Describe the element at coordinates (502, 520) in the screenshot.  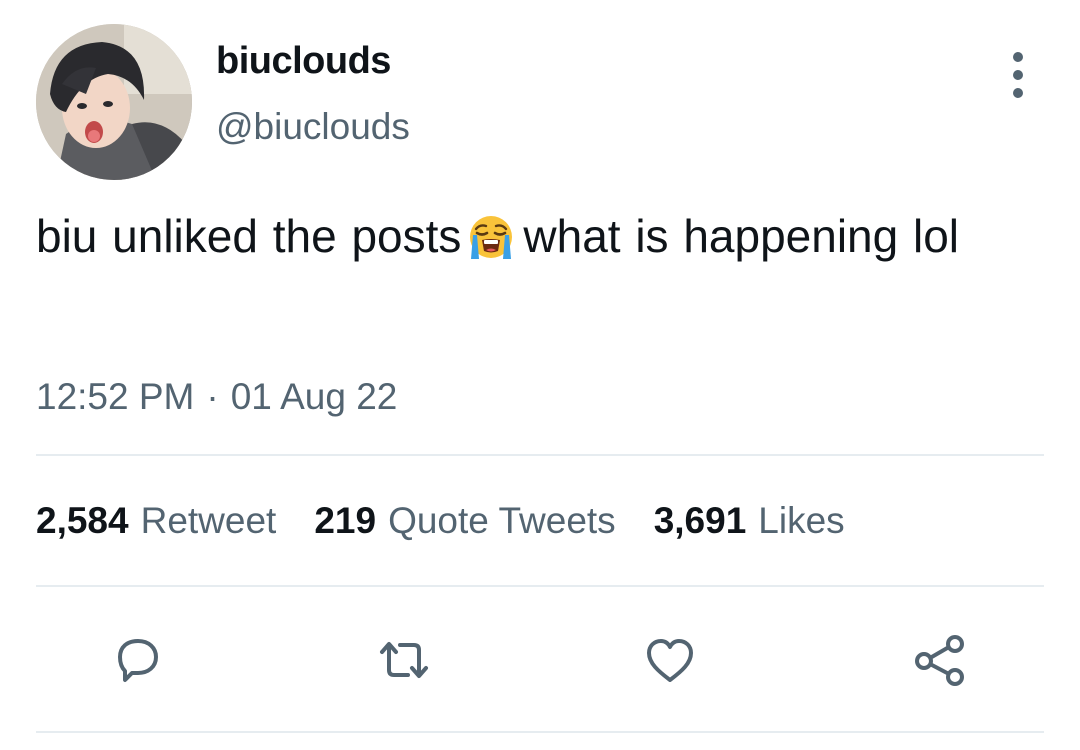
I see `quote-tweets-label: Quote Tweets` at that location.